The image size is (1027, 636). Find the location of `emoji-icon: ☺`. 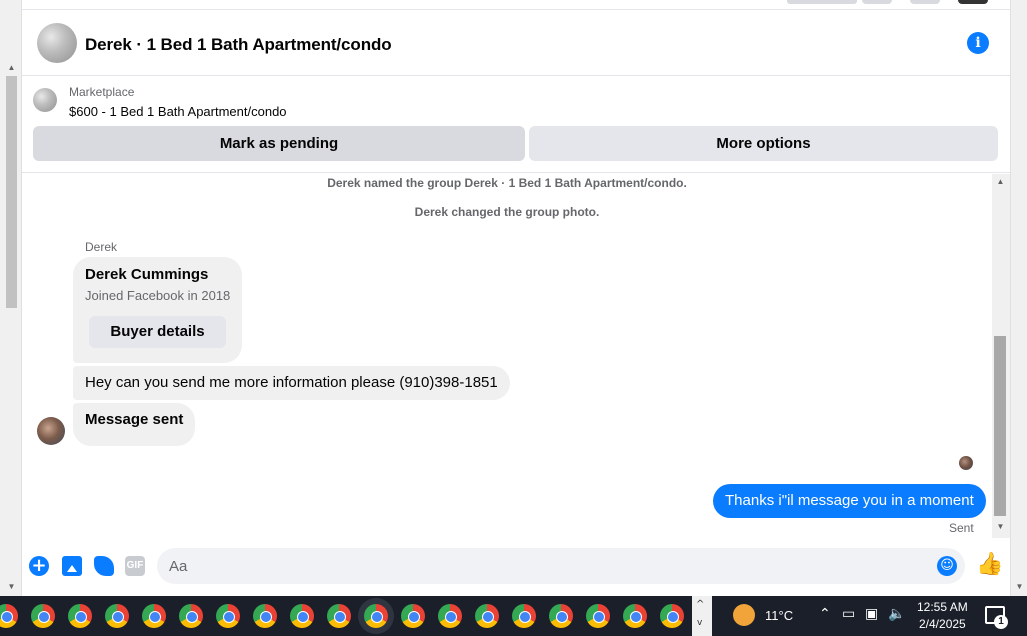

emoji-icon: ☺ is located at coordinates (947, 566).